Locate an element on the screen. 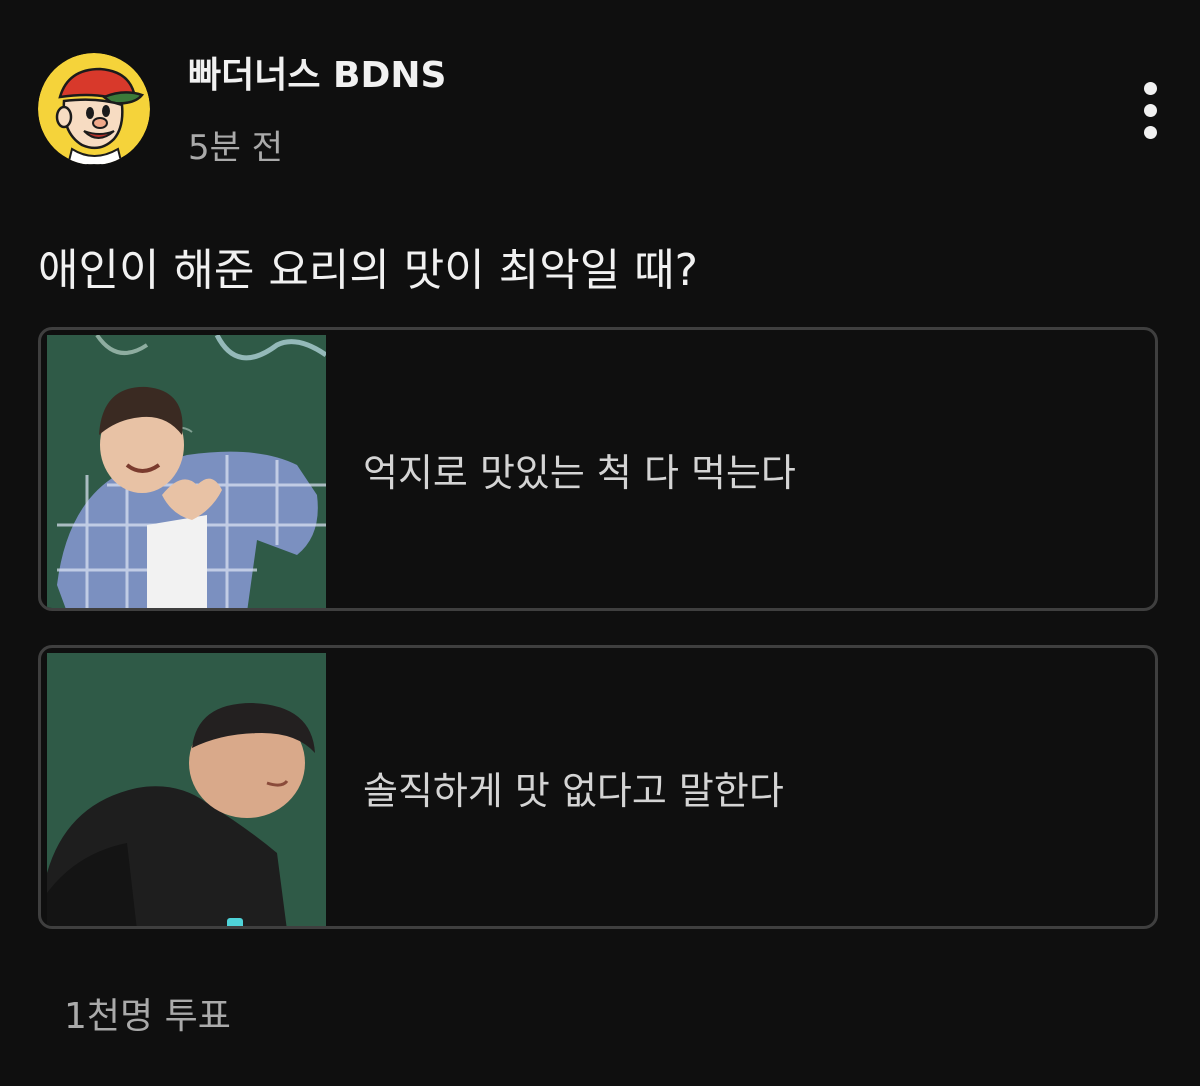 Image resolution: width=1200 pixels, height=1086 pixels. more-options-button is located at coordinates (1151, 111).